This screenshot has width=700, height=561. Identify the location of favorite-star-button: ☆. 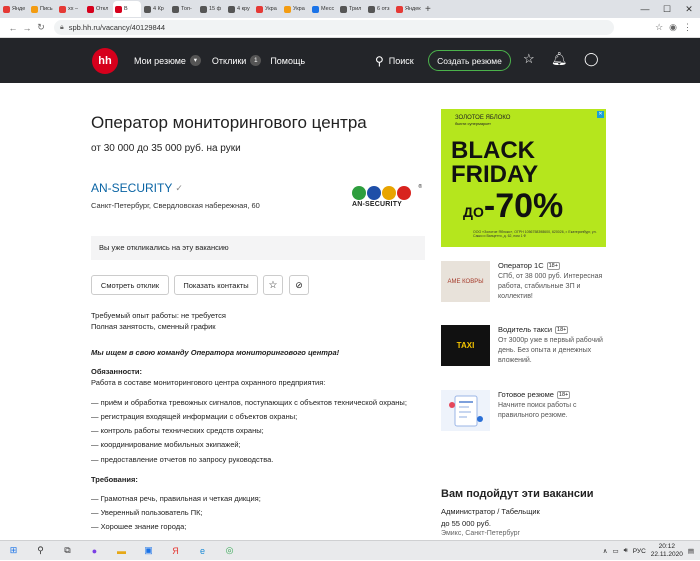
(273, 285).